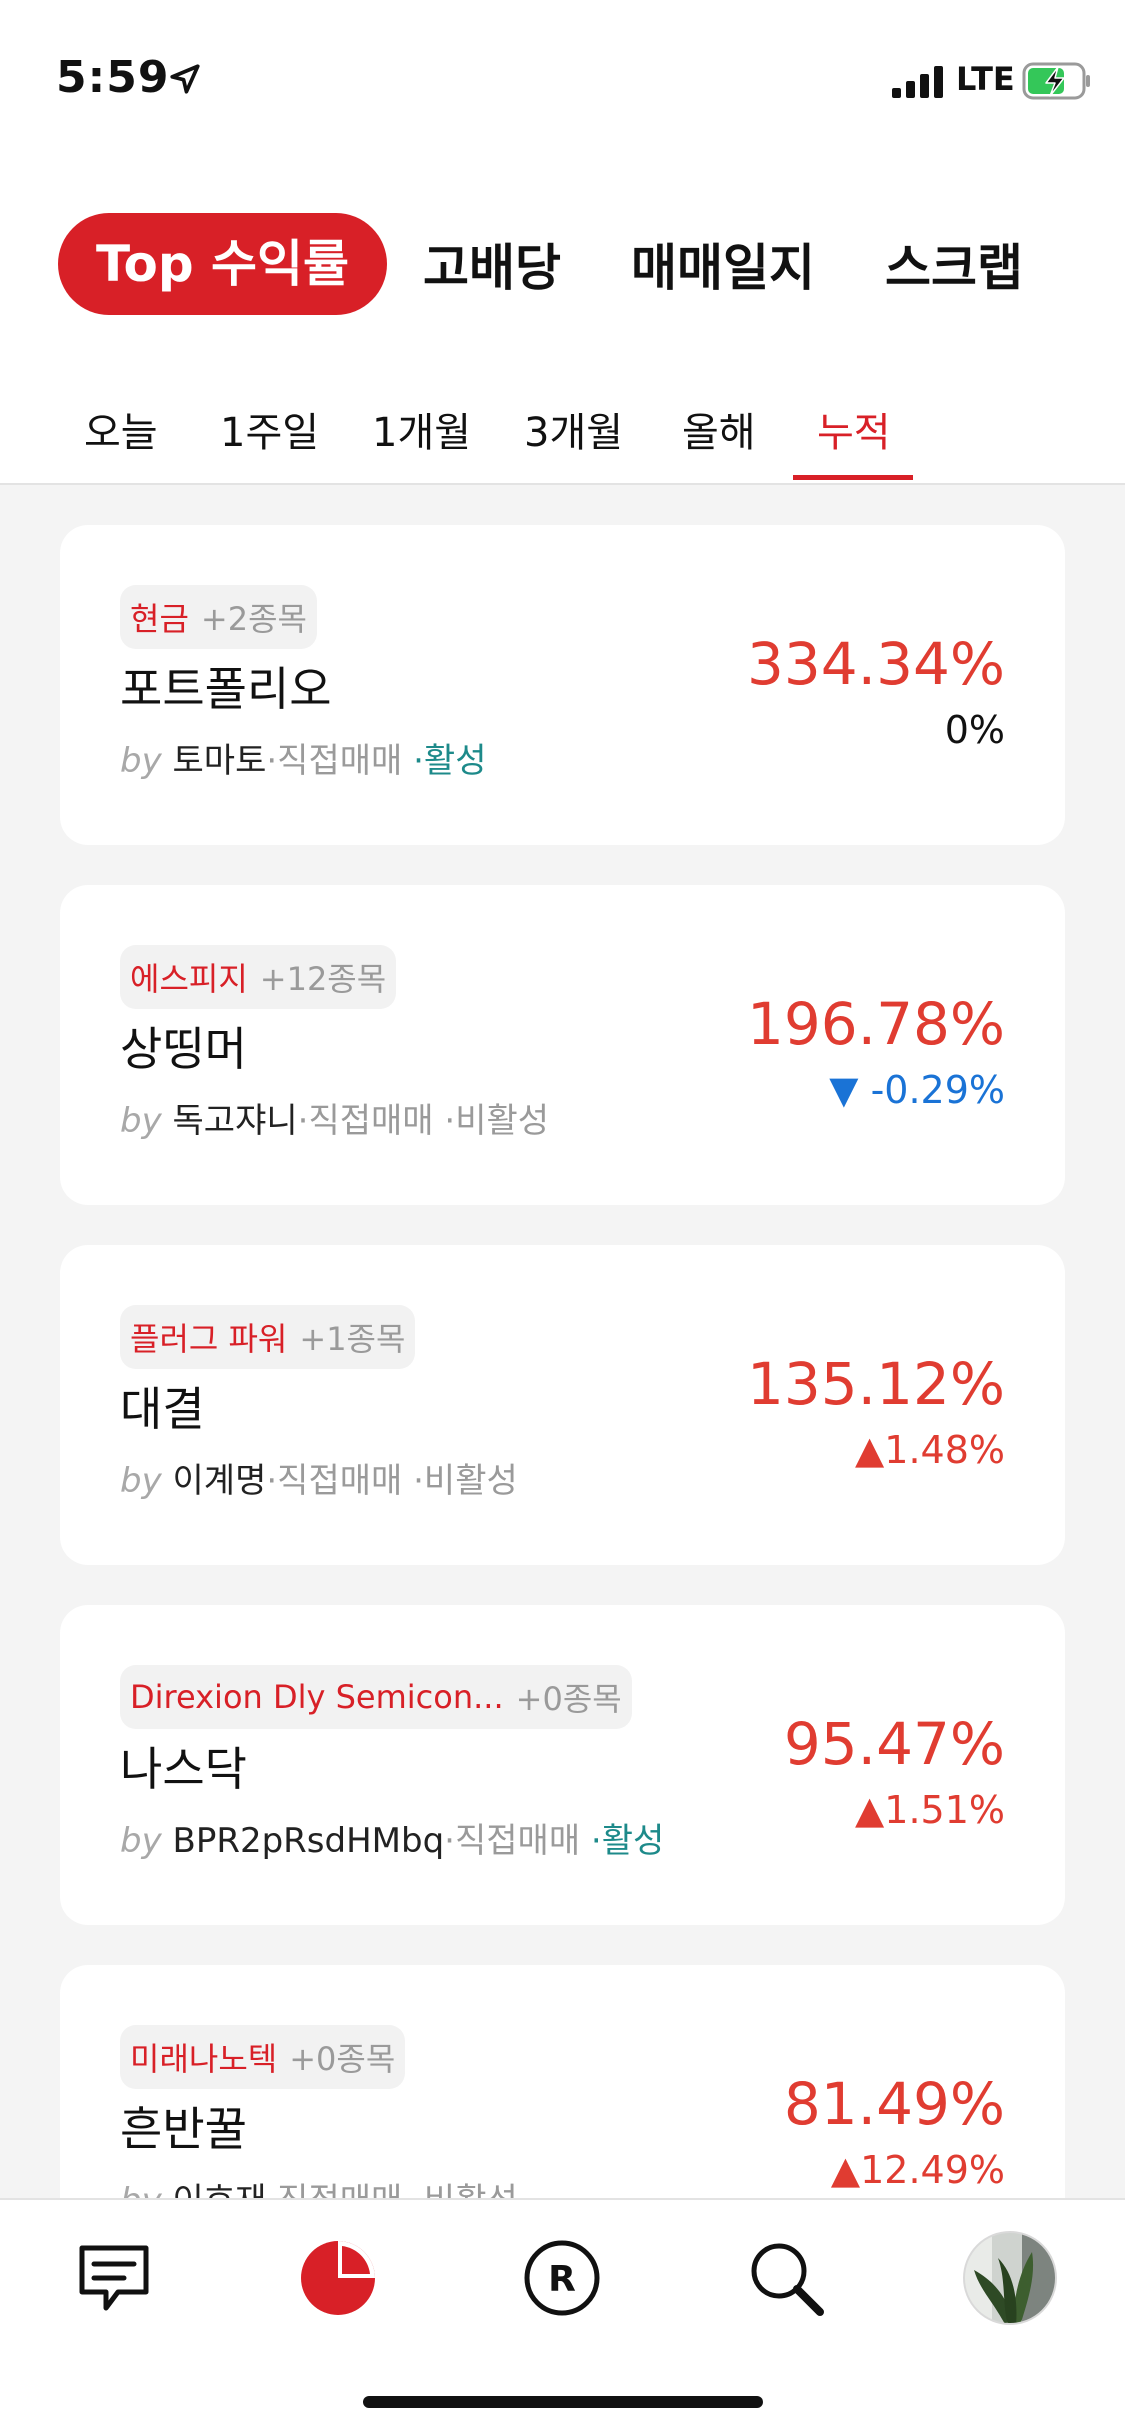 This screenshot has height=2436, width=1125. Describe the element at coordinates (323, 979) in the screenshot. I see `extra-holdings-count: +12종목` at that location.